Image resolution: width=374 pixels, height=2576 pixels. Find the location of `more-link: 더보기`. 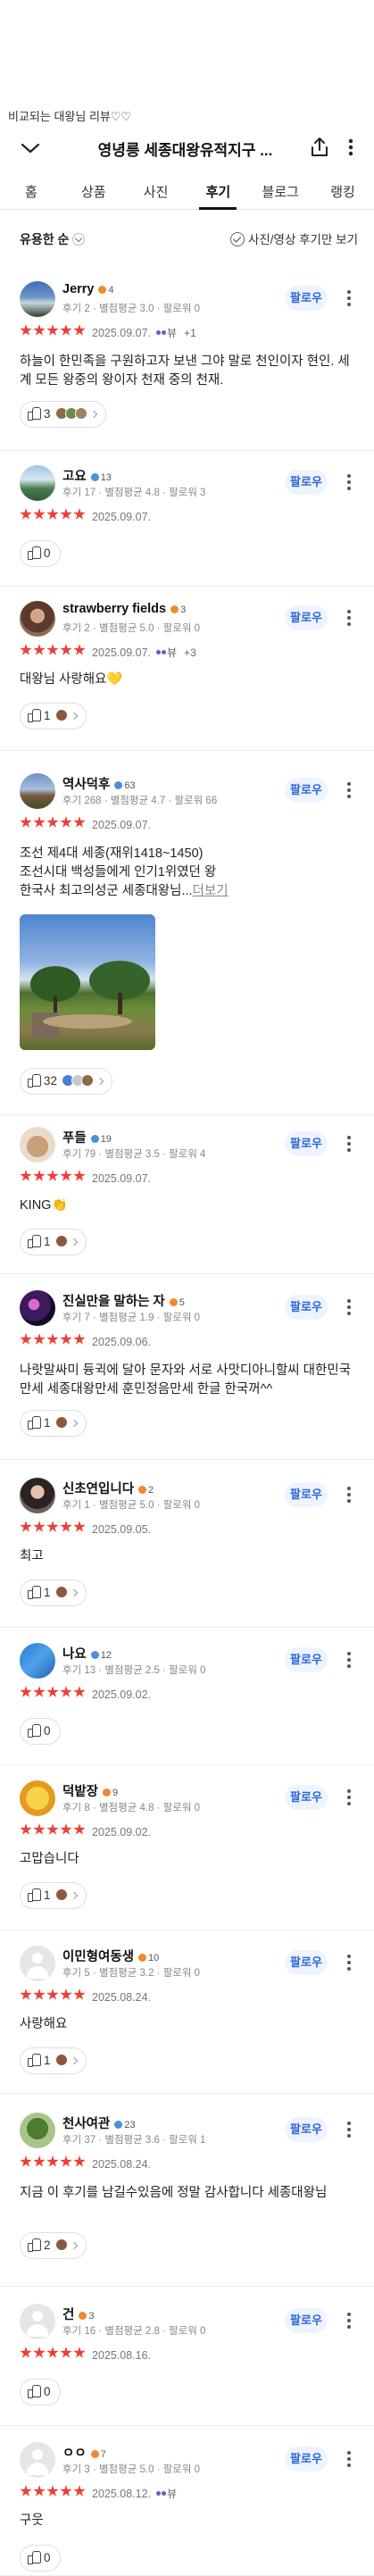

more-link: 더보기 is located at coordinates (211, 891).